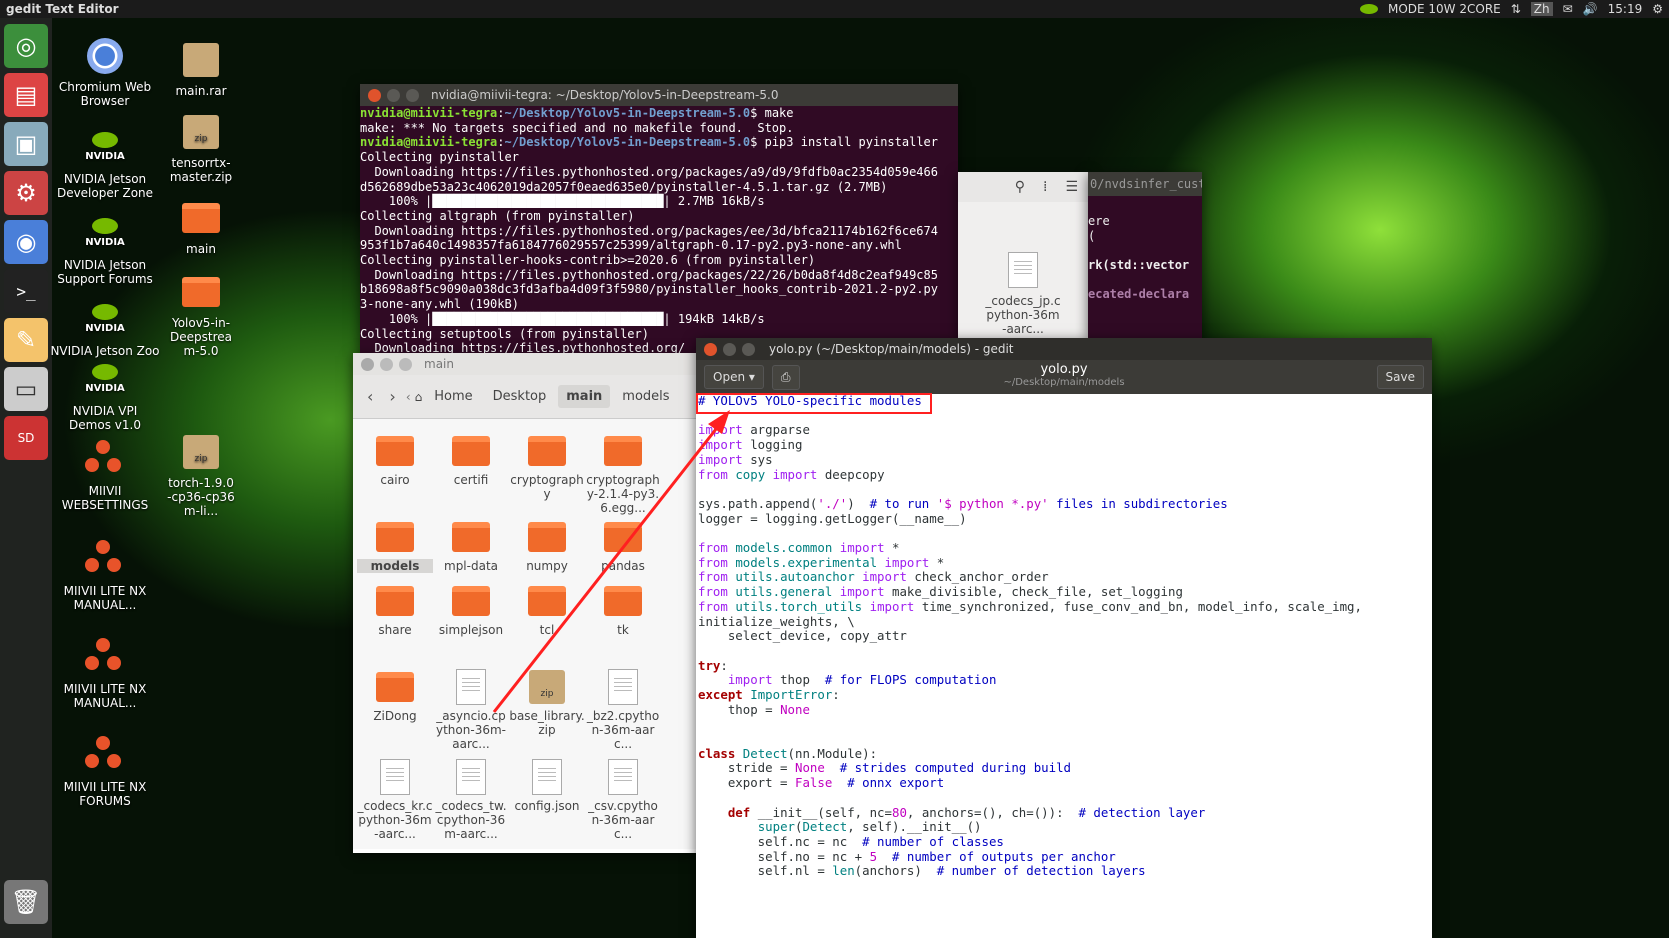  Describe the element at coordinates (395, 696) in the screenshot. I see `file-item: ZiDong` at that location.